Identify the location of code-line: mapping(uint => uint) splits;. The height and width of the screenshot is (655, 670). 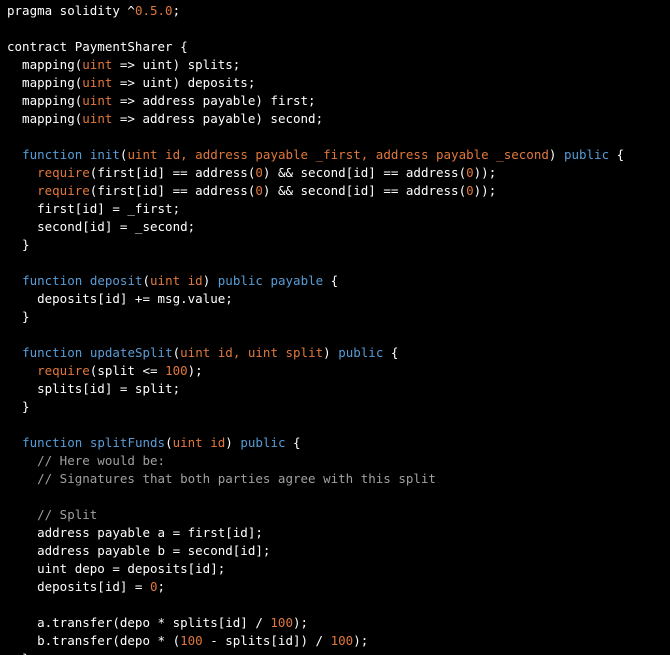
(338, 65).